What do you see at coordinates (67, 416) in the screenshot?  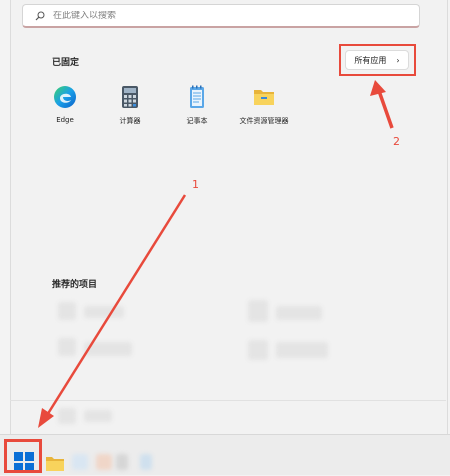 I see `user-avatar` at bounding box center [67, 416].